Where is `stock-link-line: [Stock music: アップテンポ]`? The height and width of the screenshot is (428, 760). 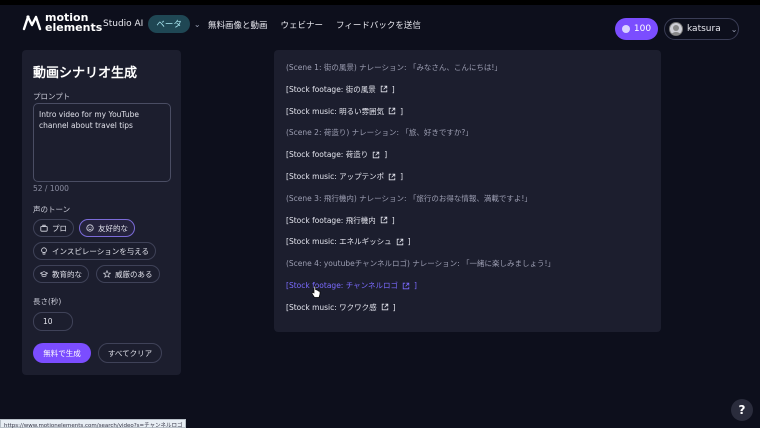
stock-link-line: [Stock music: アップテンポ] is located at coordinates (344, 176).